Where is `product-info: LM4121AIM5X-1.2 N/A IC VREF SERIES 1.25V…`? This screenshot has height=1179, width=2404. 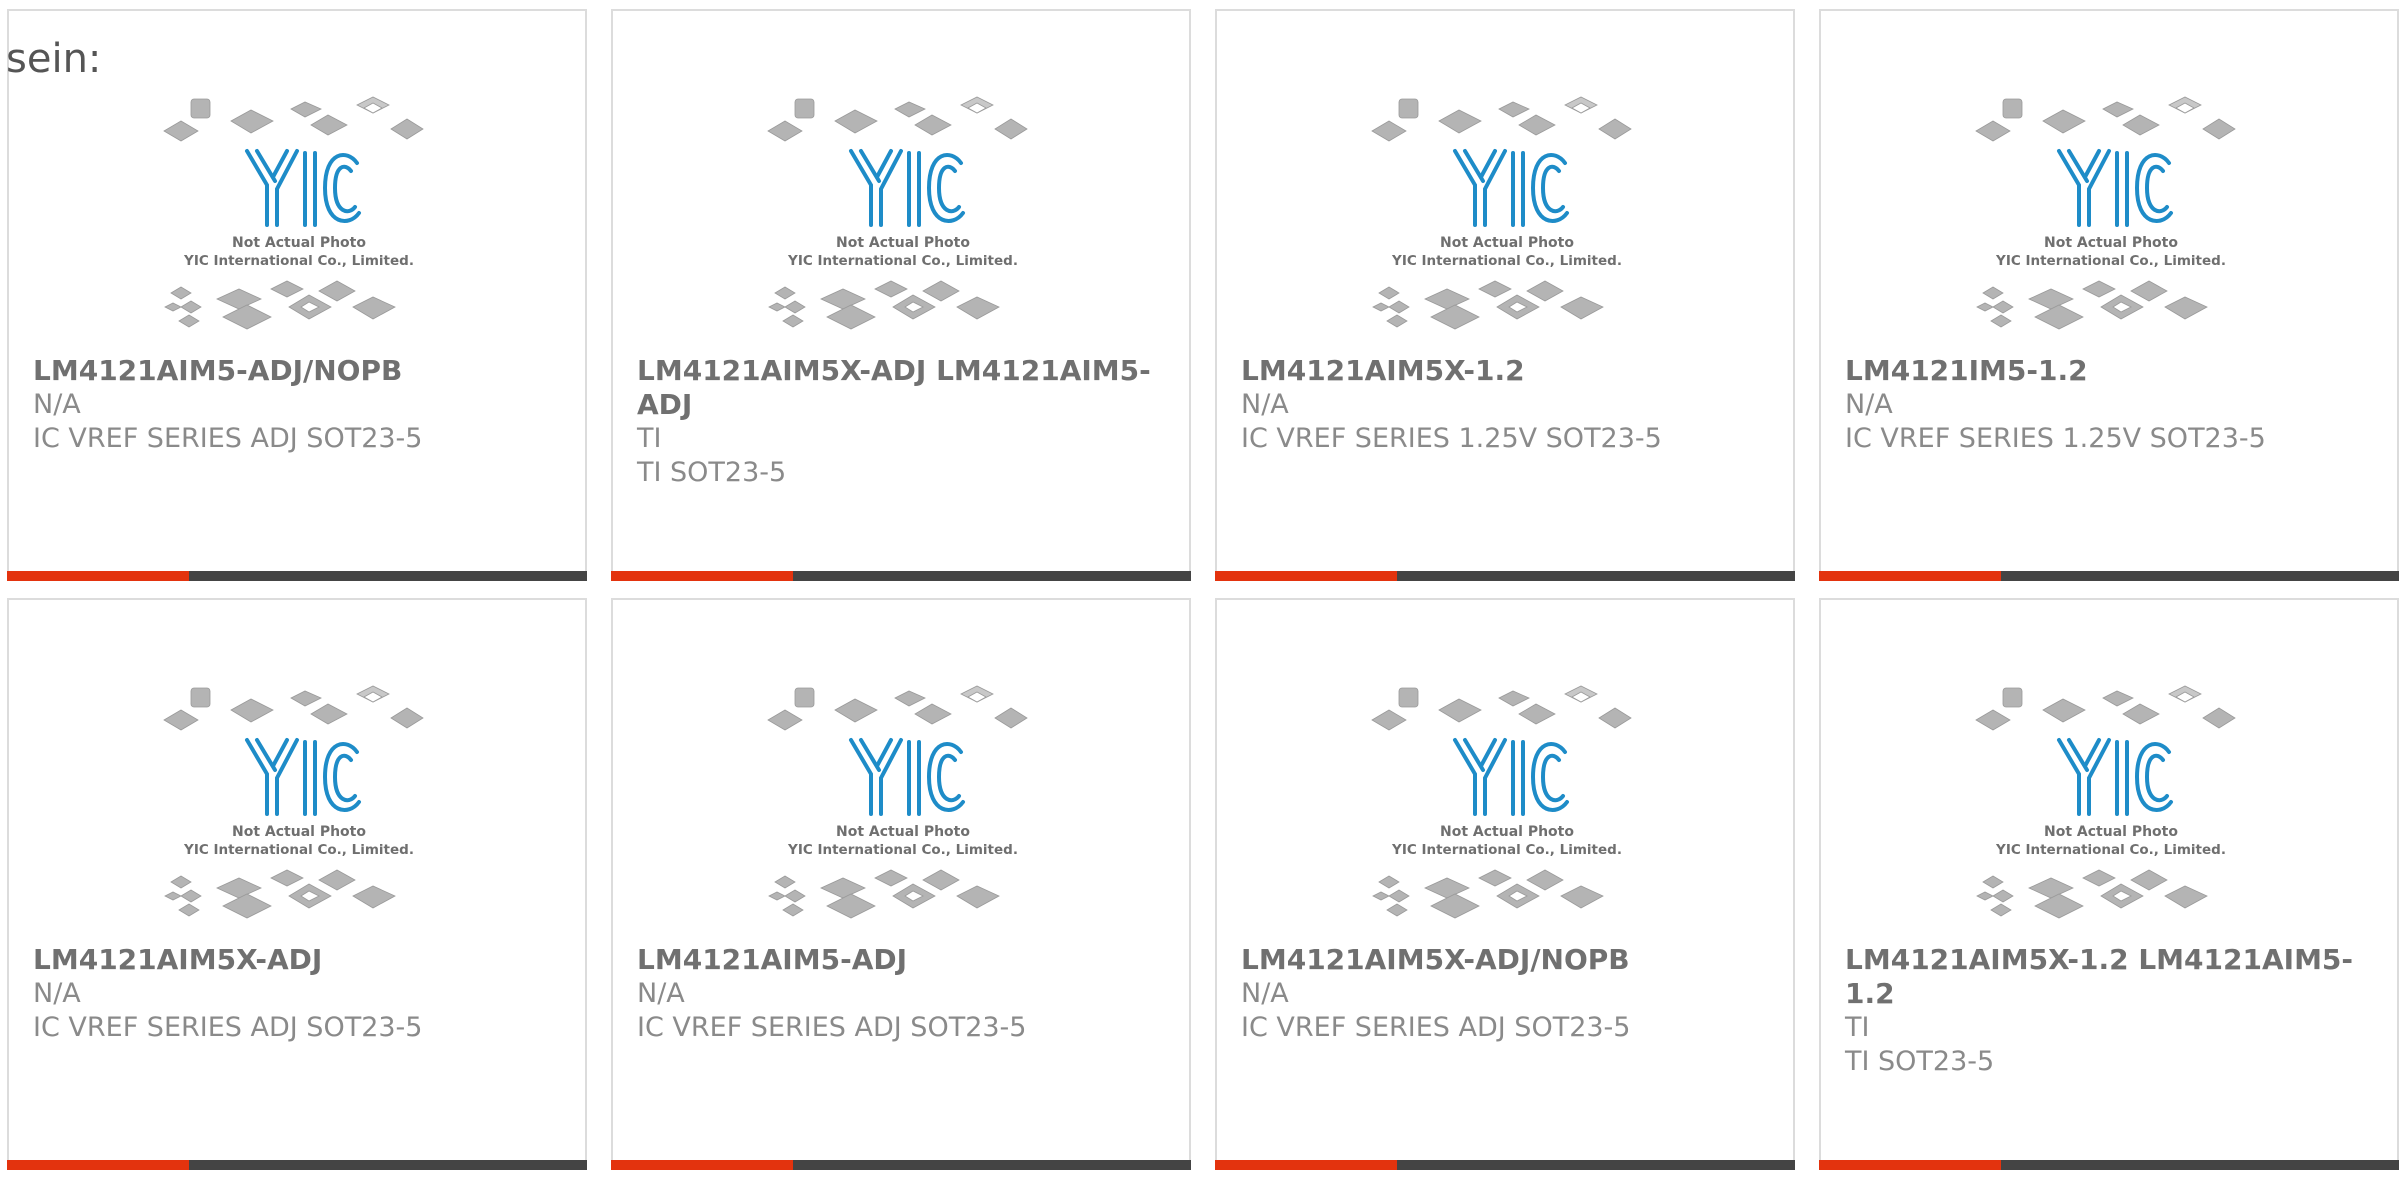 product-info: LM4121AIM5X-1.2 N/A IC VREF SERIES 1.25V… is located at coordinates (1511, 405).